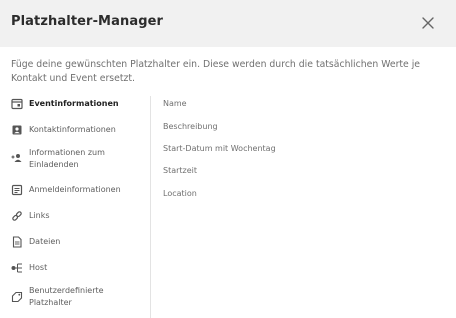  What do you see at coordinates (75, 216) in the screenshot?
I see `nav-item-links: Links` at bounding box center [75, 216].